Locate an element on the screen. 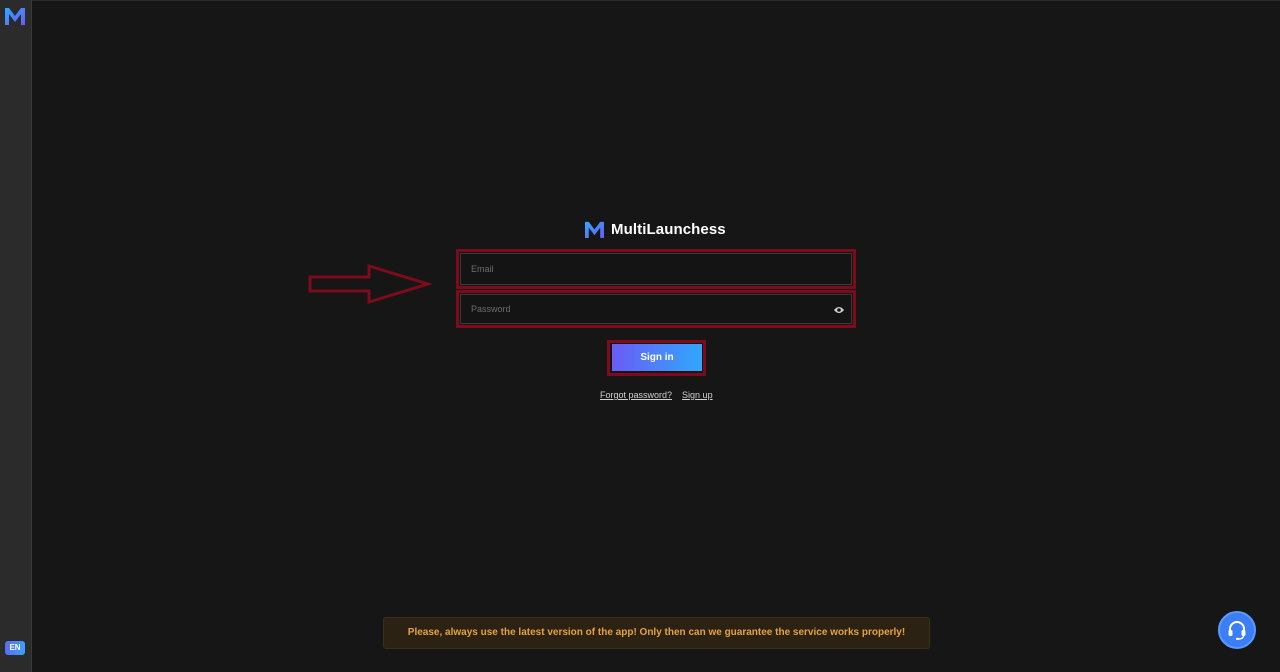 The width and height of the screenshot is (1280, 672). brand-name: MultiLaunchess is located at coordinates (668, 229).